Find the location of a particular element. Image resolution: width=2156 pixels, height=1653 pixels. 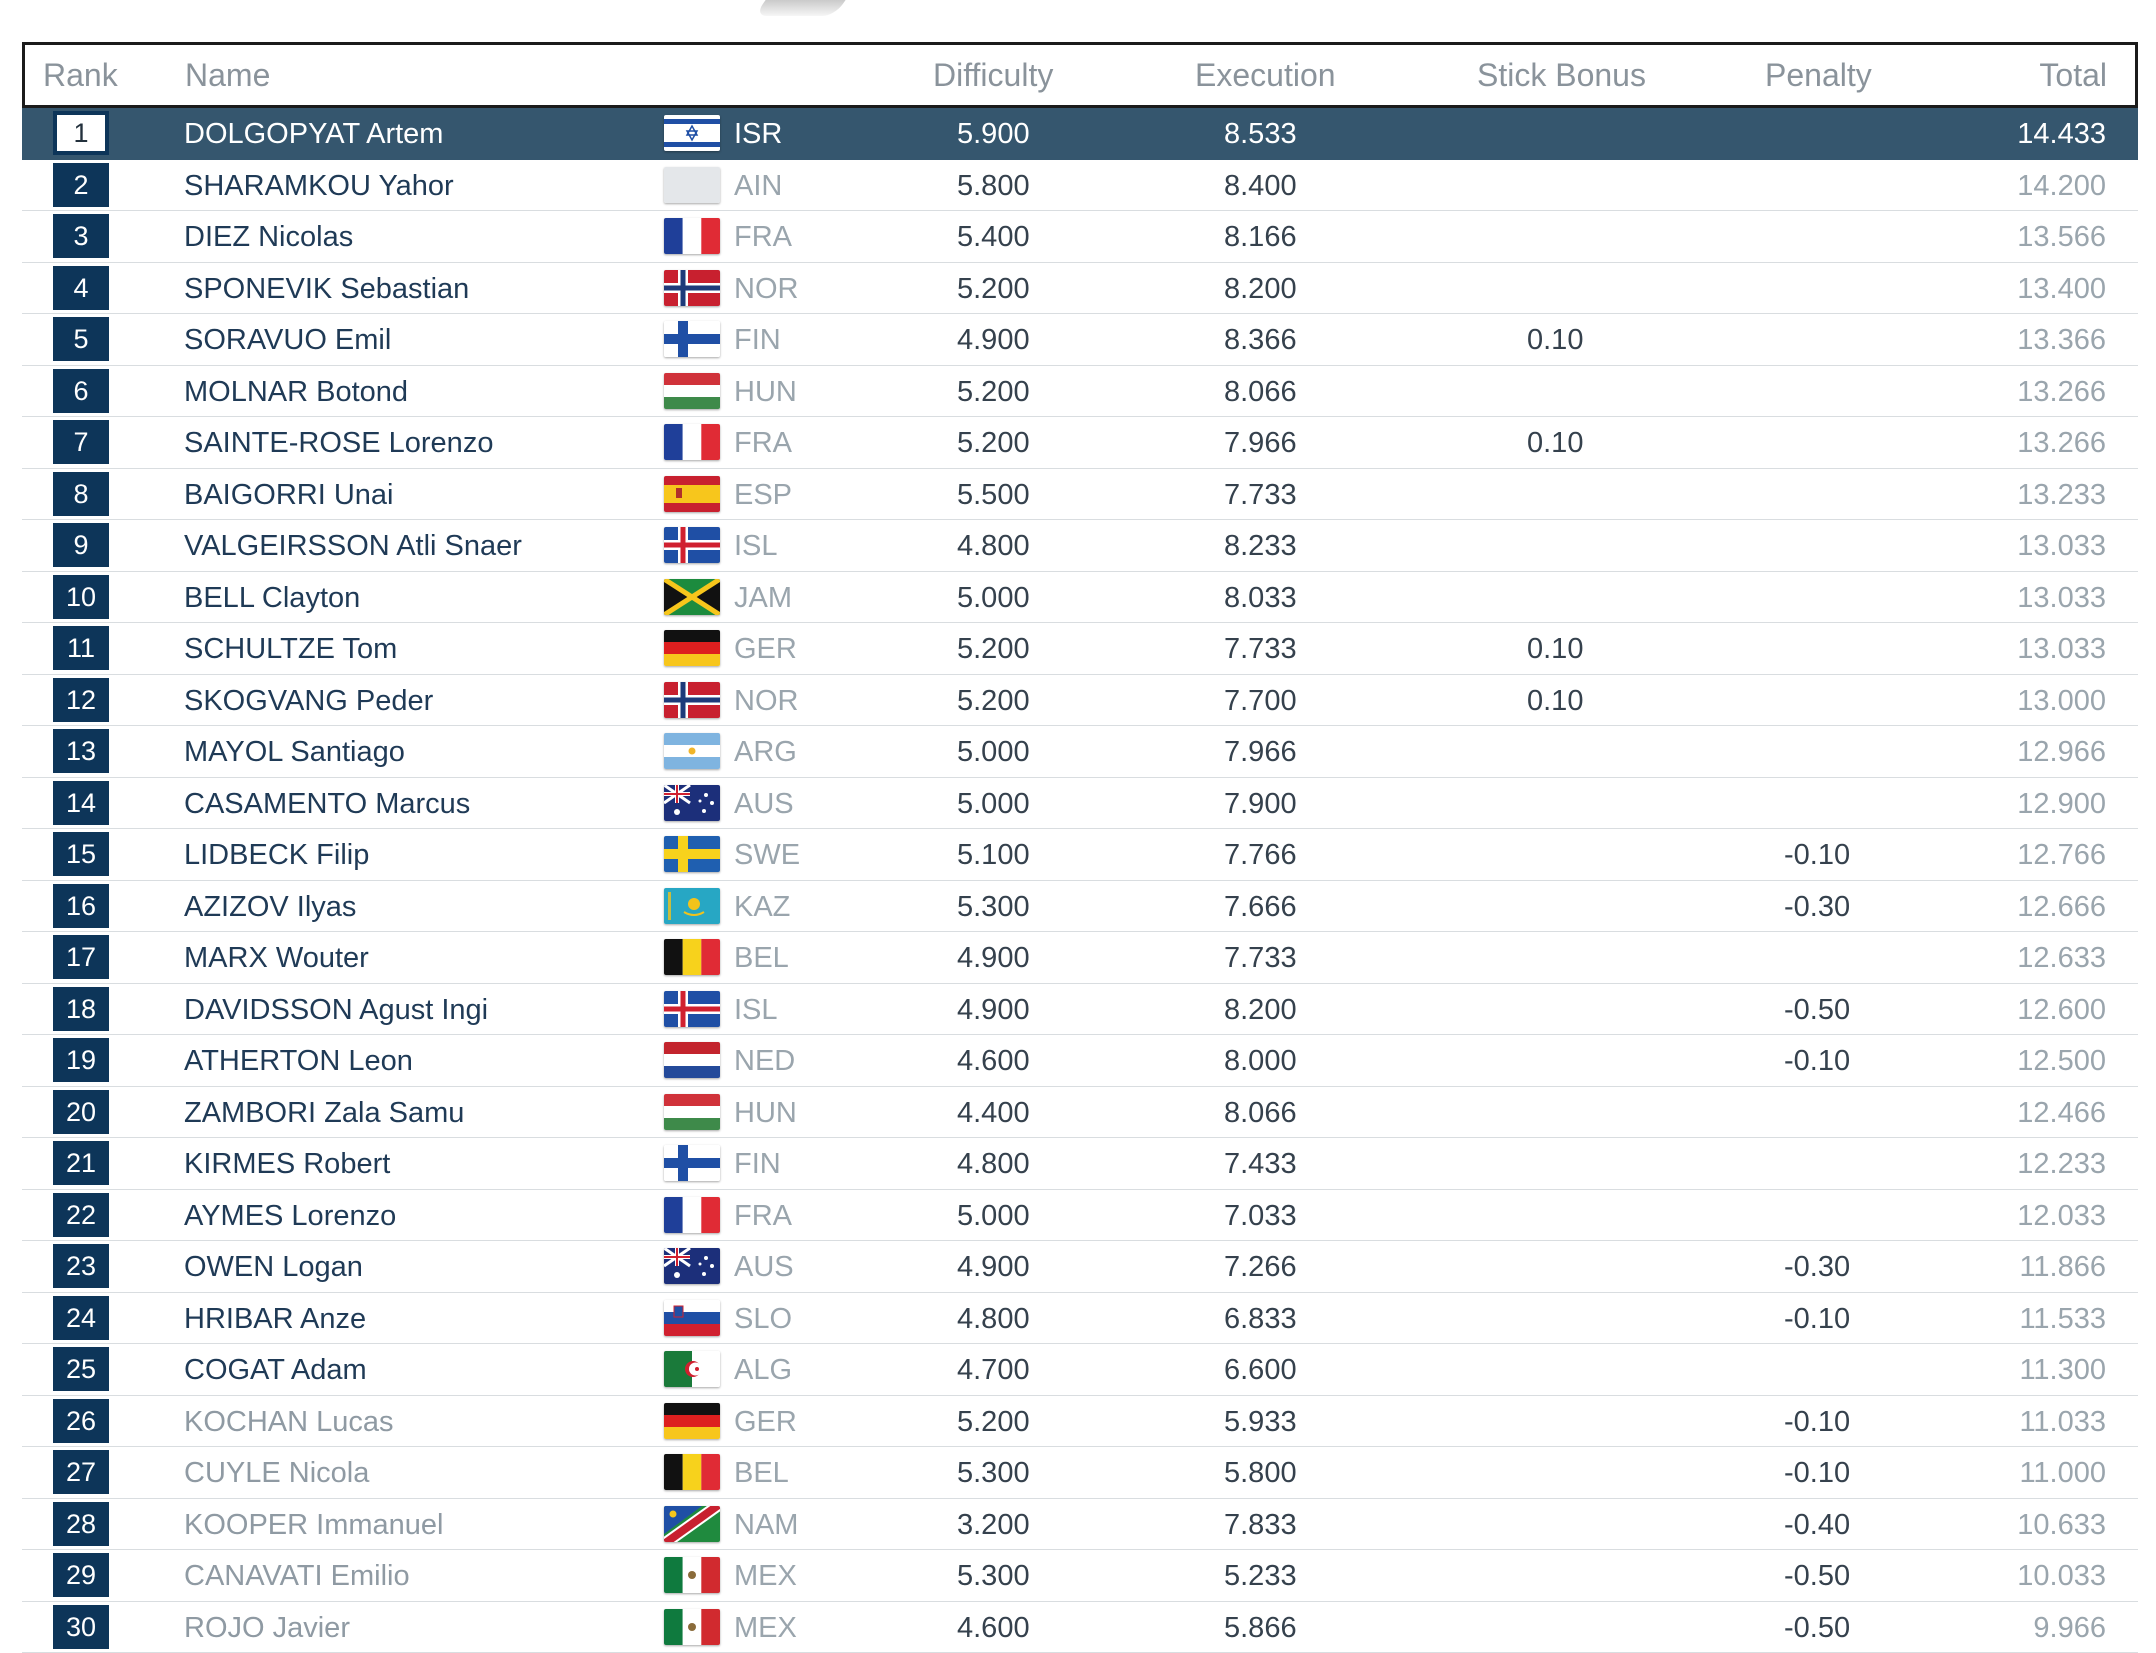

header-stick-bonus: Stick Bonus is located at coordinates (1561, 75).